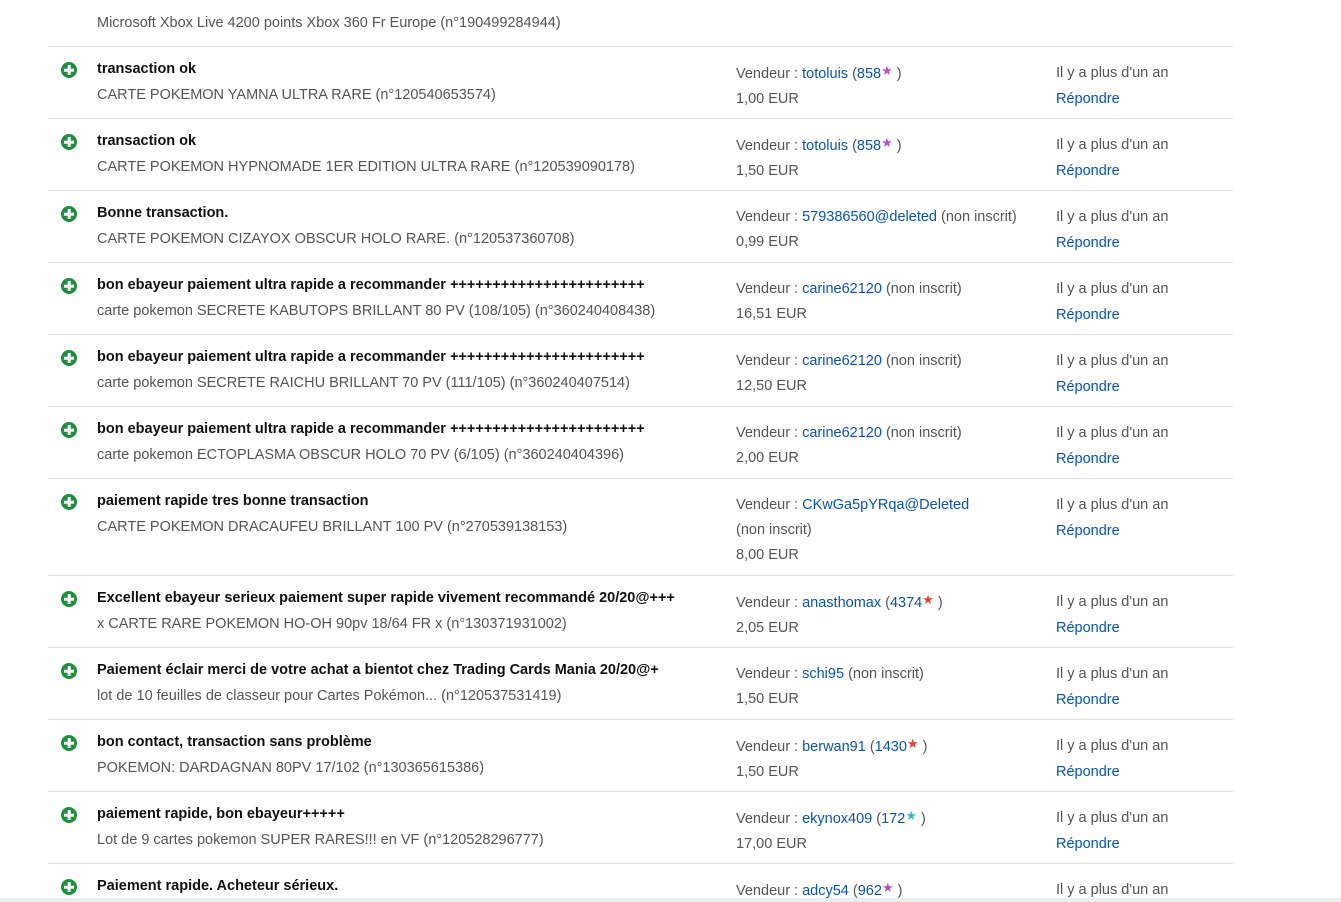  What do you see at coordinates (234, 742) in the screenshot?
I see `feedback-comment: bon contact, transaction sans problème` at bounding box center [234, 742].